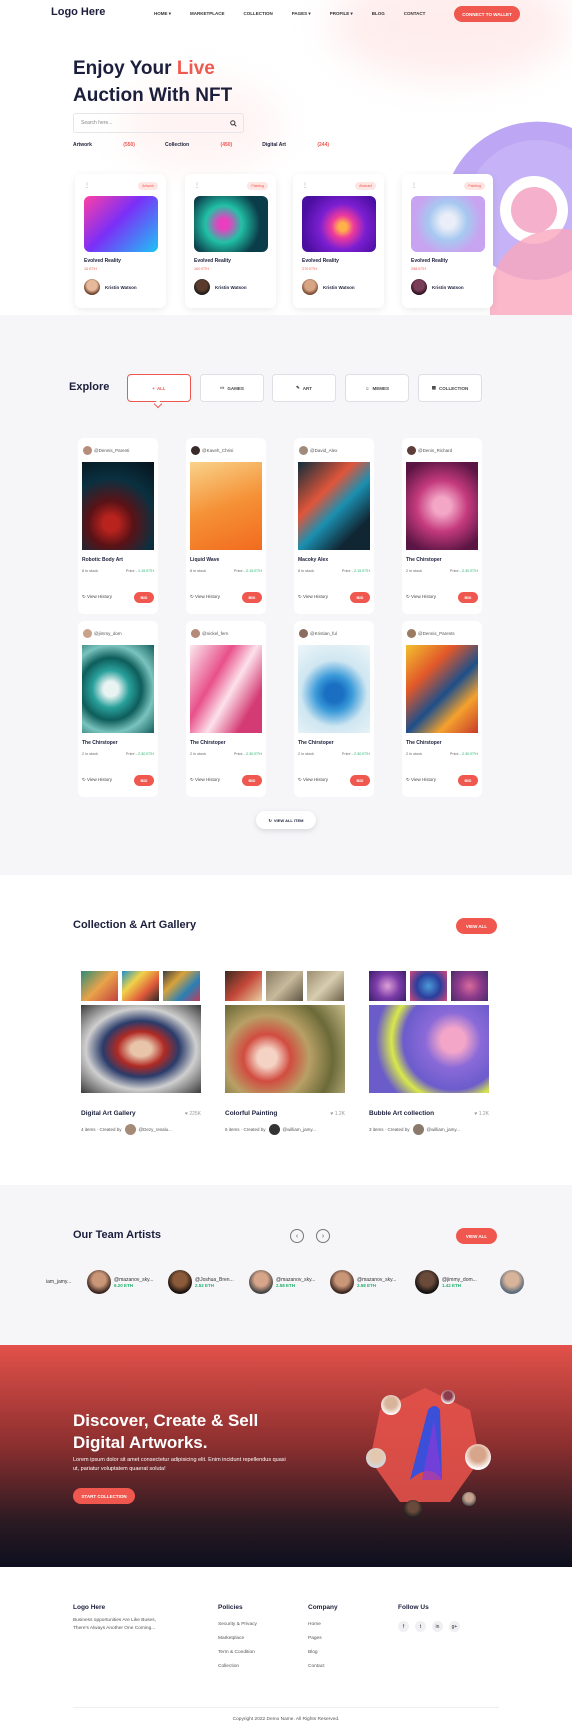 This screenshot has width=572, height=1734. What do you see at coordinates (89, 1607) in the screenshot?
I see `footer-logo: Logo Here` at bounding box center [89, 1607].